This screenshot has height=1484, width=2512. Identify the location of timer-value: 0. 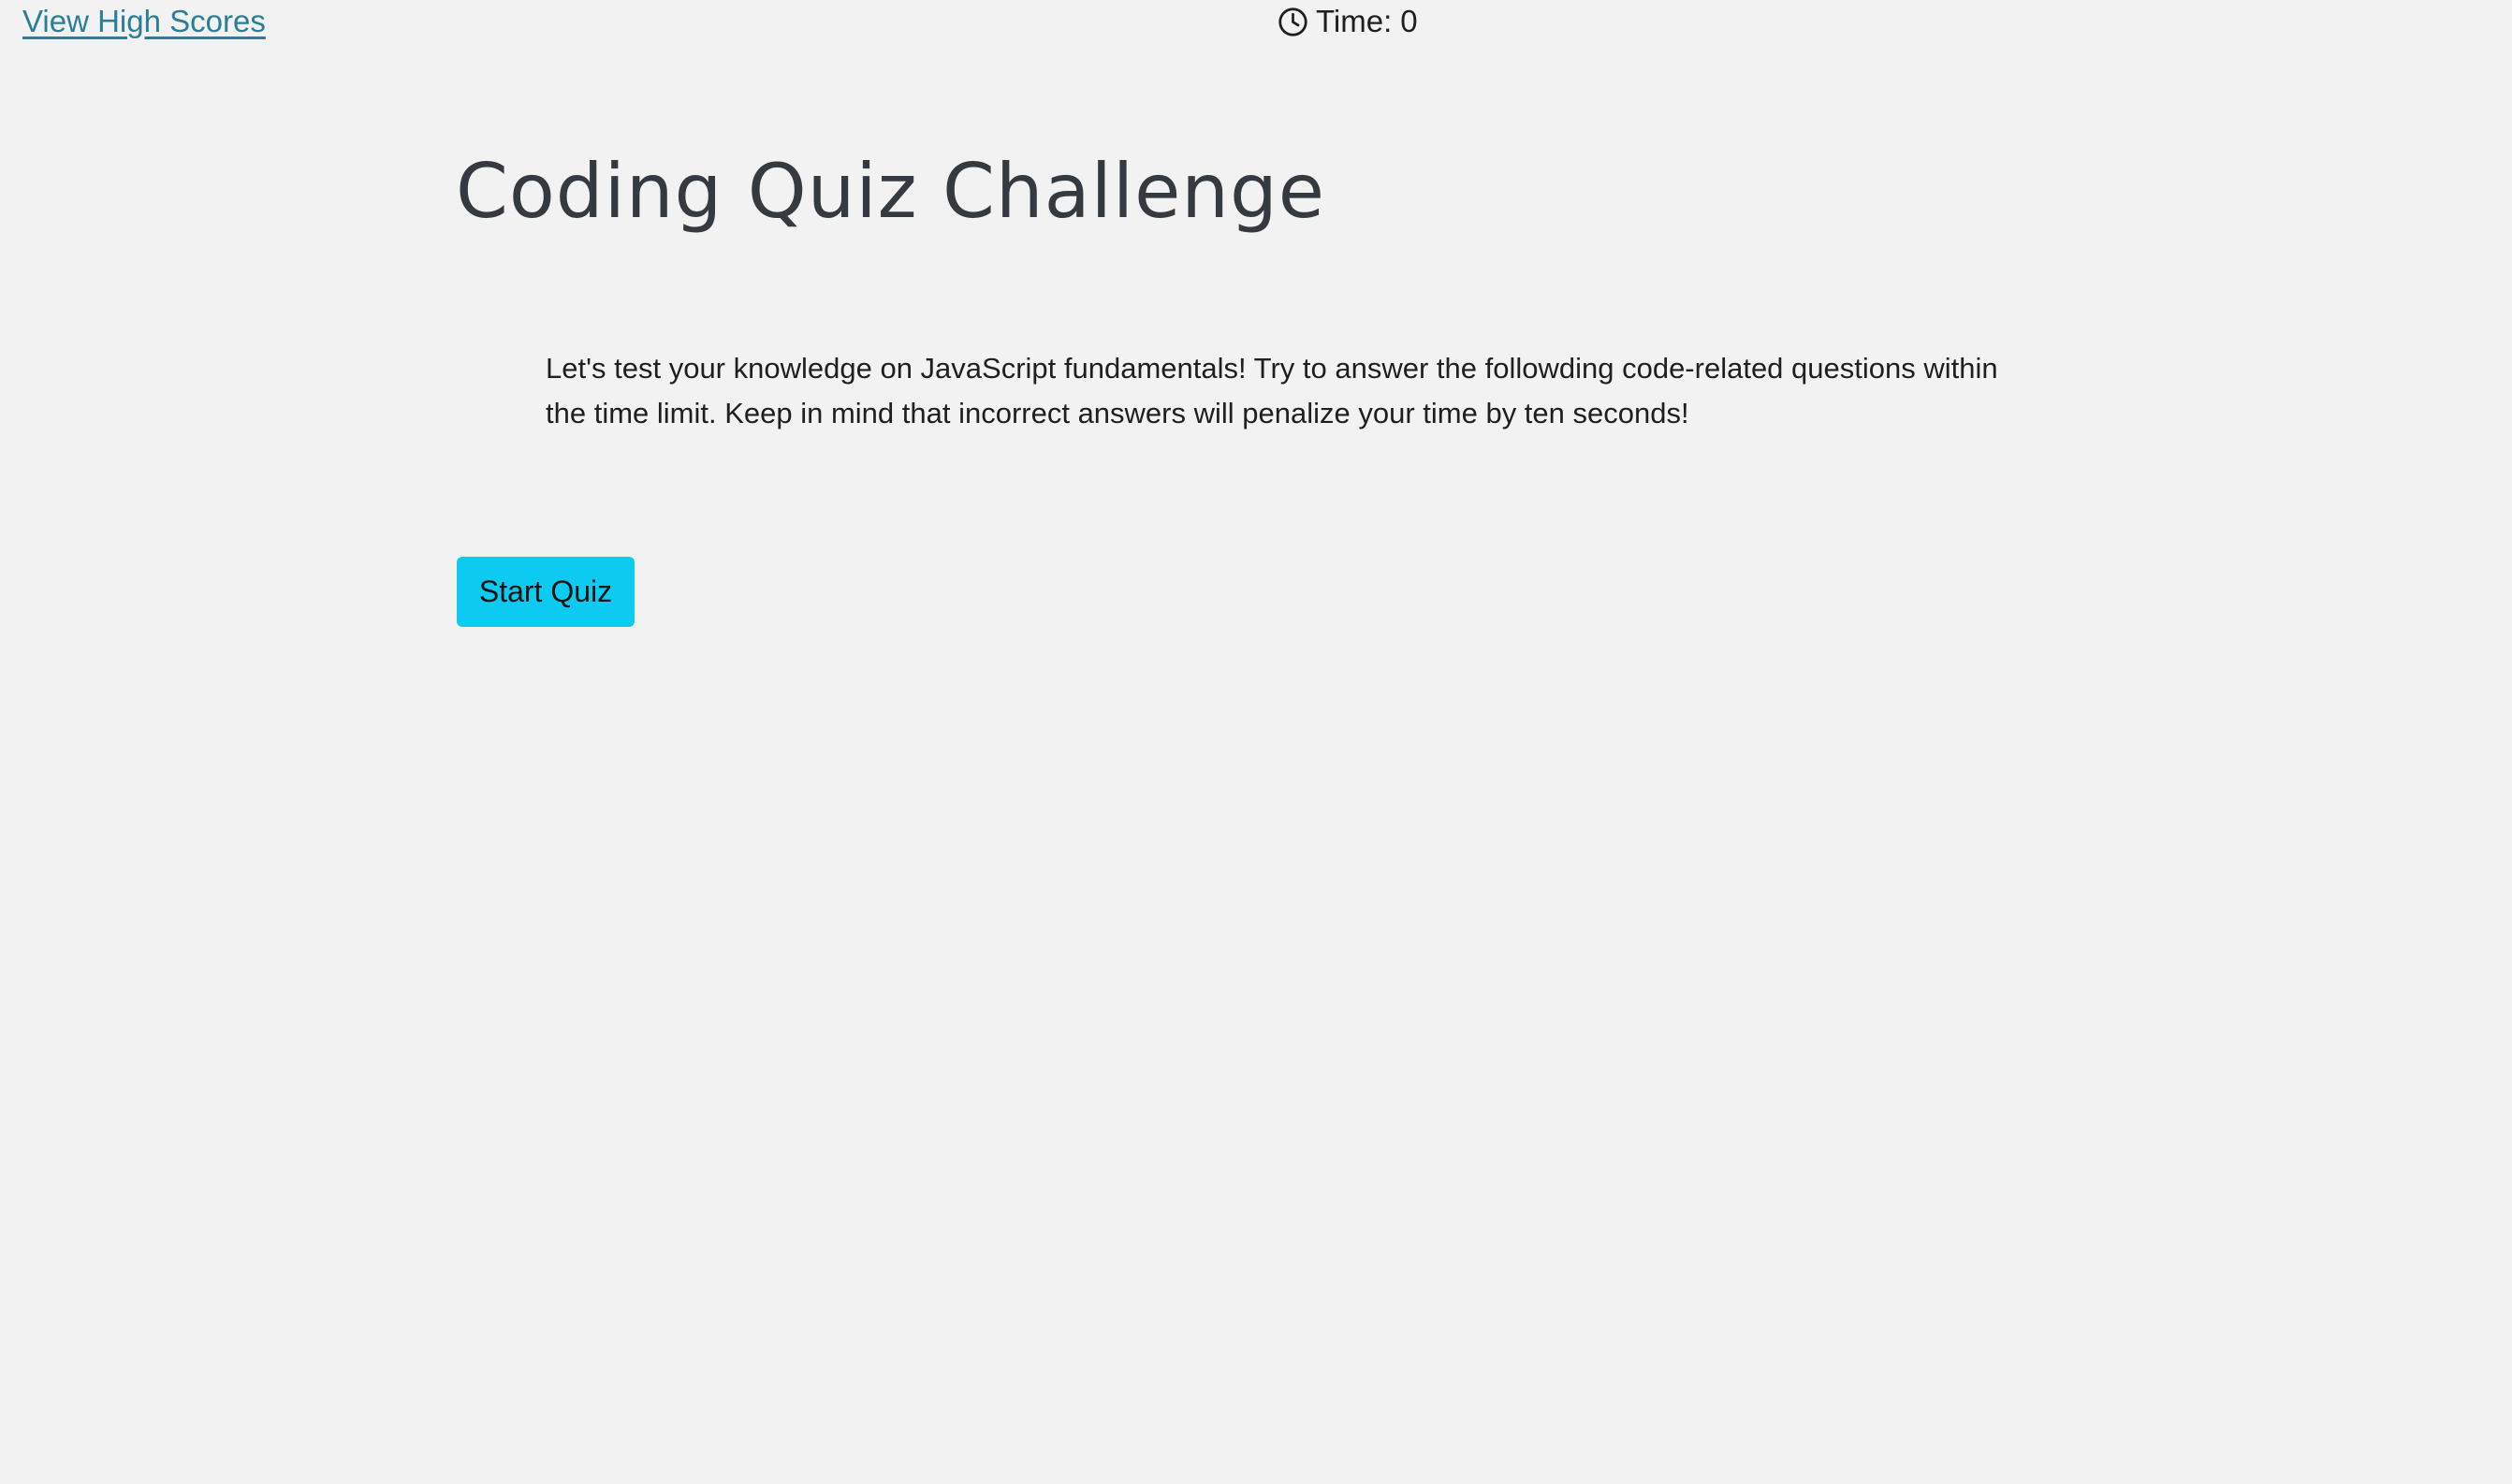
(1409, 21).